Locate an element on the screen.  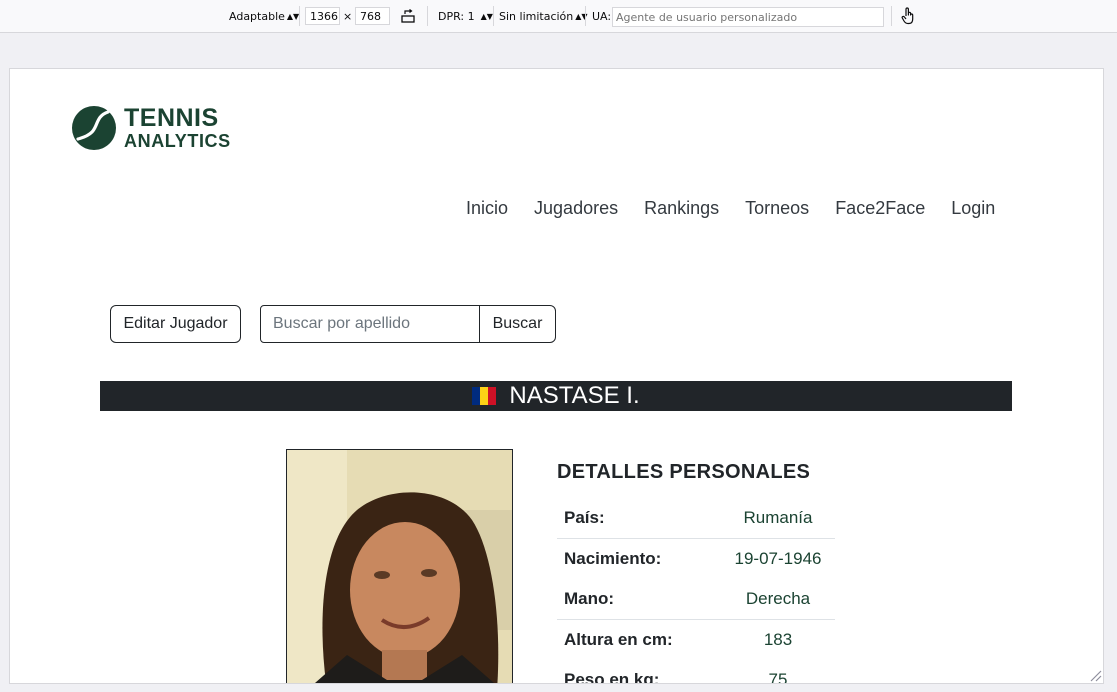
player-header: NASTASE I. is located at coordinates (556, 396).